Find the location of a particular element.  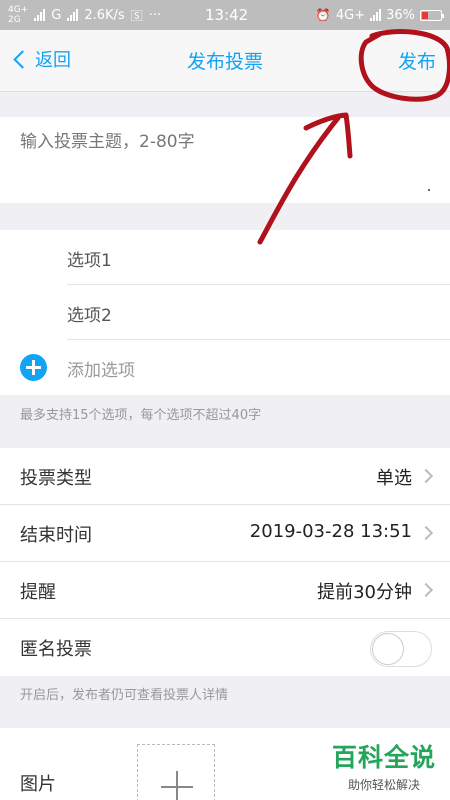

network-right-label: 4G+ is located at coordinates (350, 15).